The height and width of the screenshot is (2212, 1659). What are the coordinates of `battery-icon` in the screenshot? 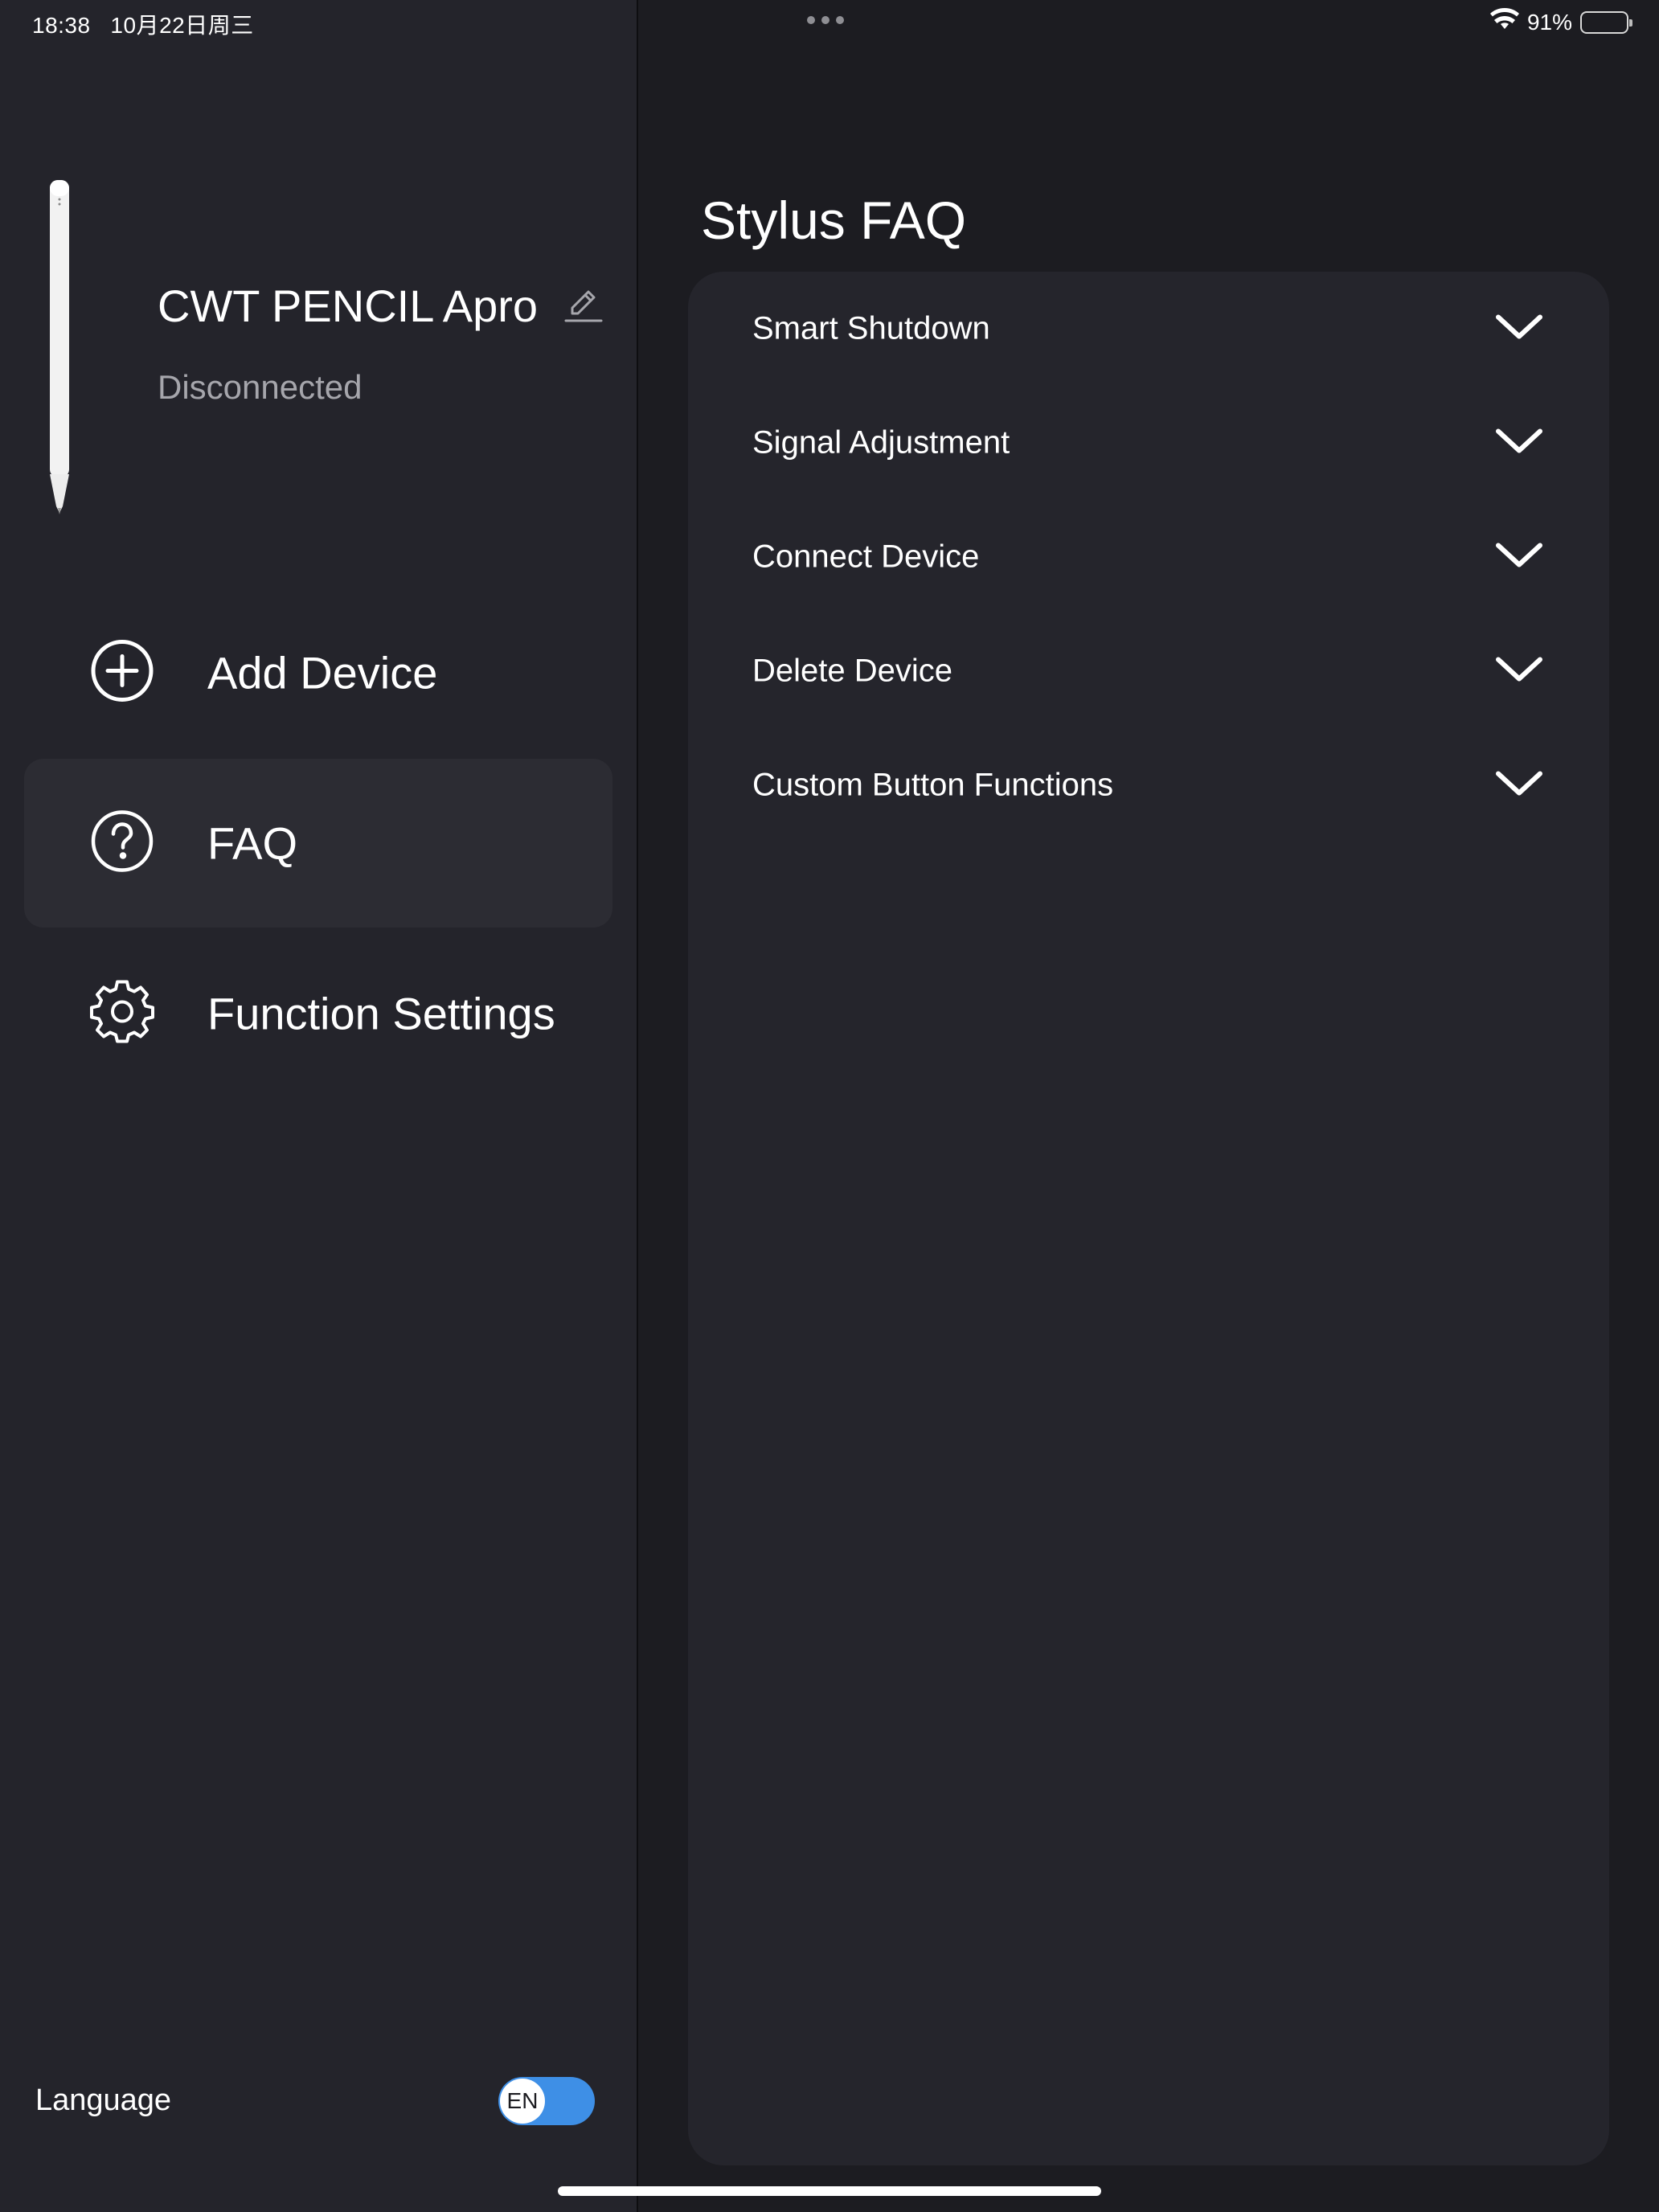 It's located at (1606, 22).